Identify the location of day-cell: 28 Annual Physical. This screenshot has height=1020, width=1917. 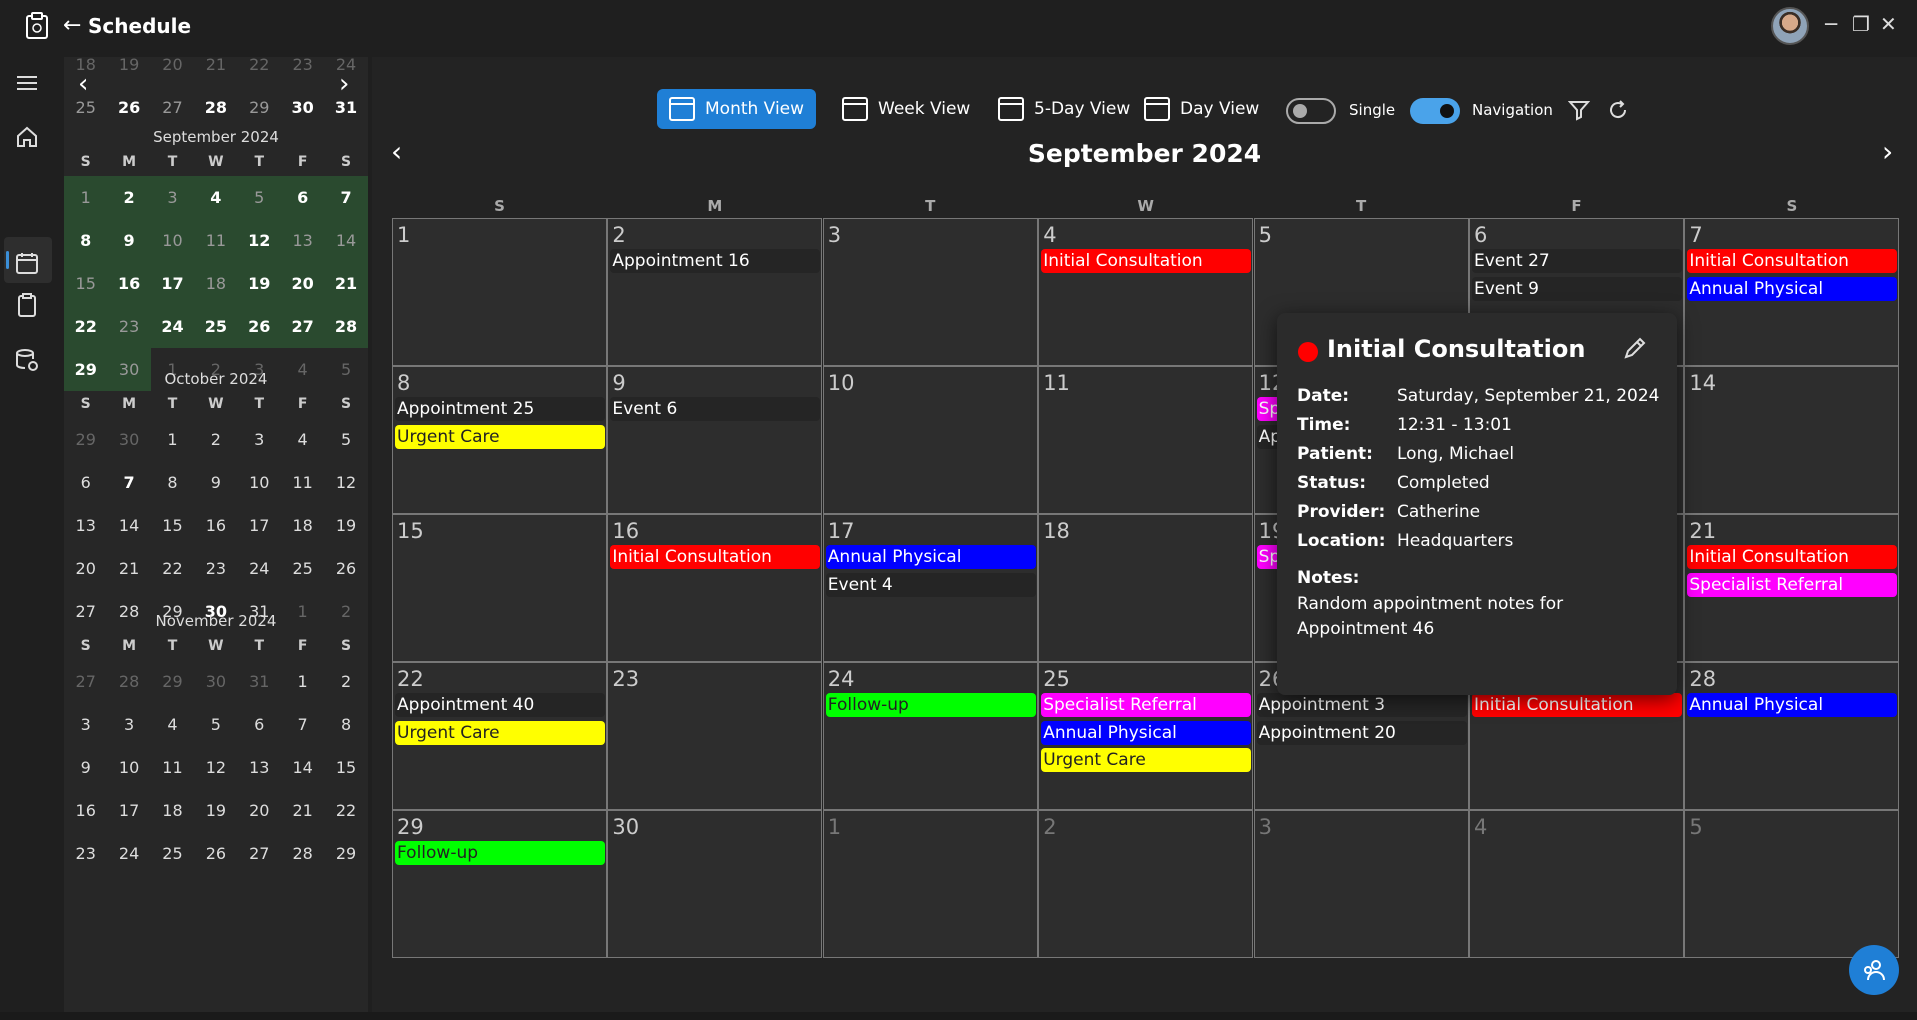
(1792, 736).